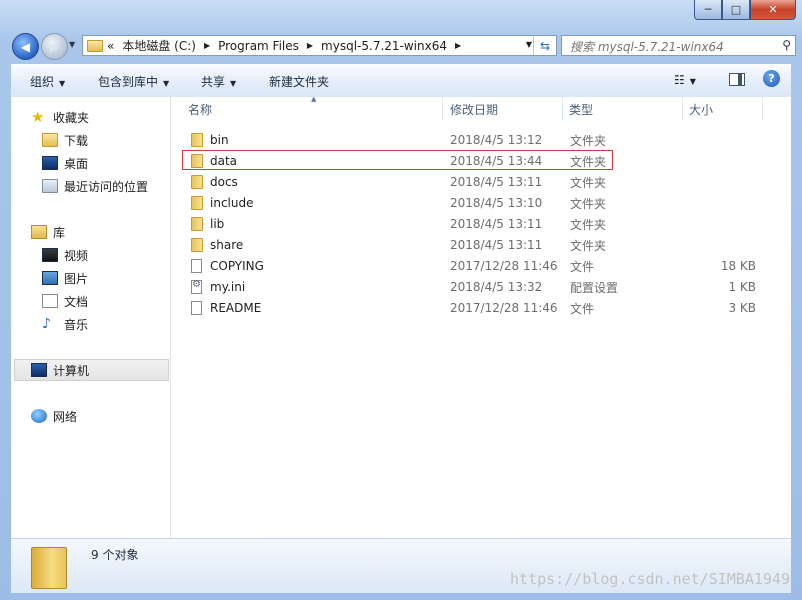 The height and width of the screenshot is (600, 802). I want to click on change-view-button: ☷ ▼, so click(685, 80).